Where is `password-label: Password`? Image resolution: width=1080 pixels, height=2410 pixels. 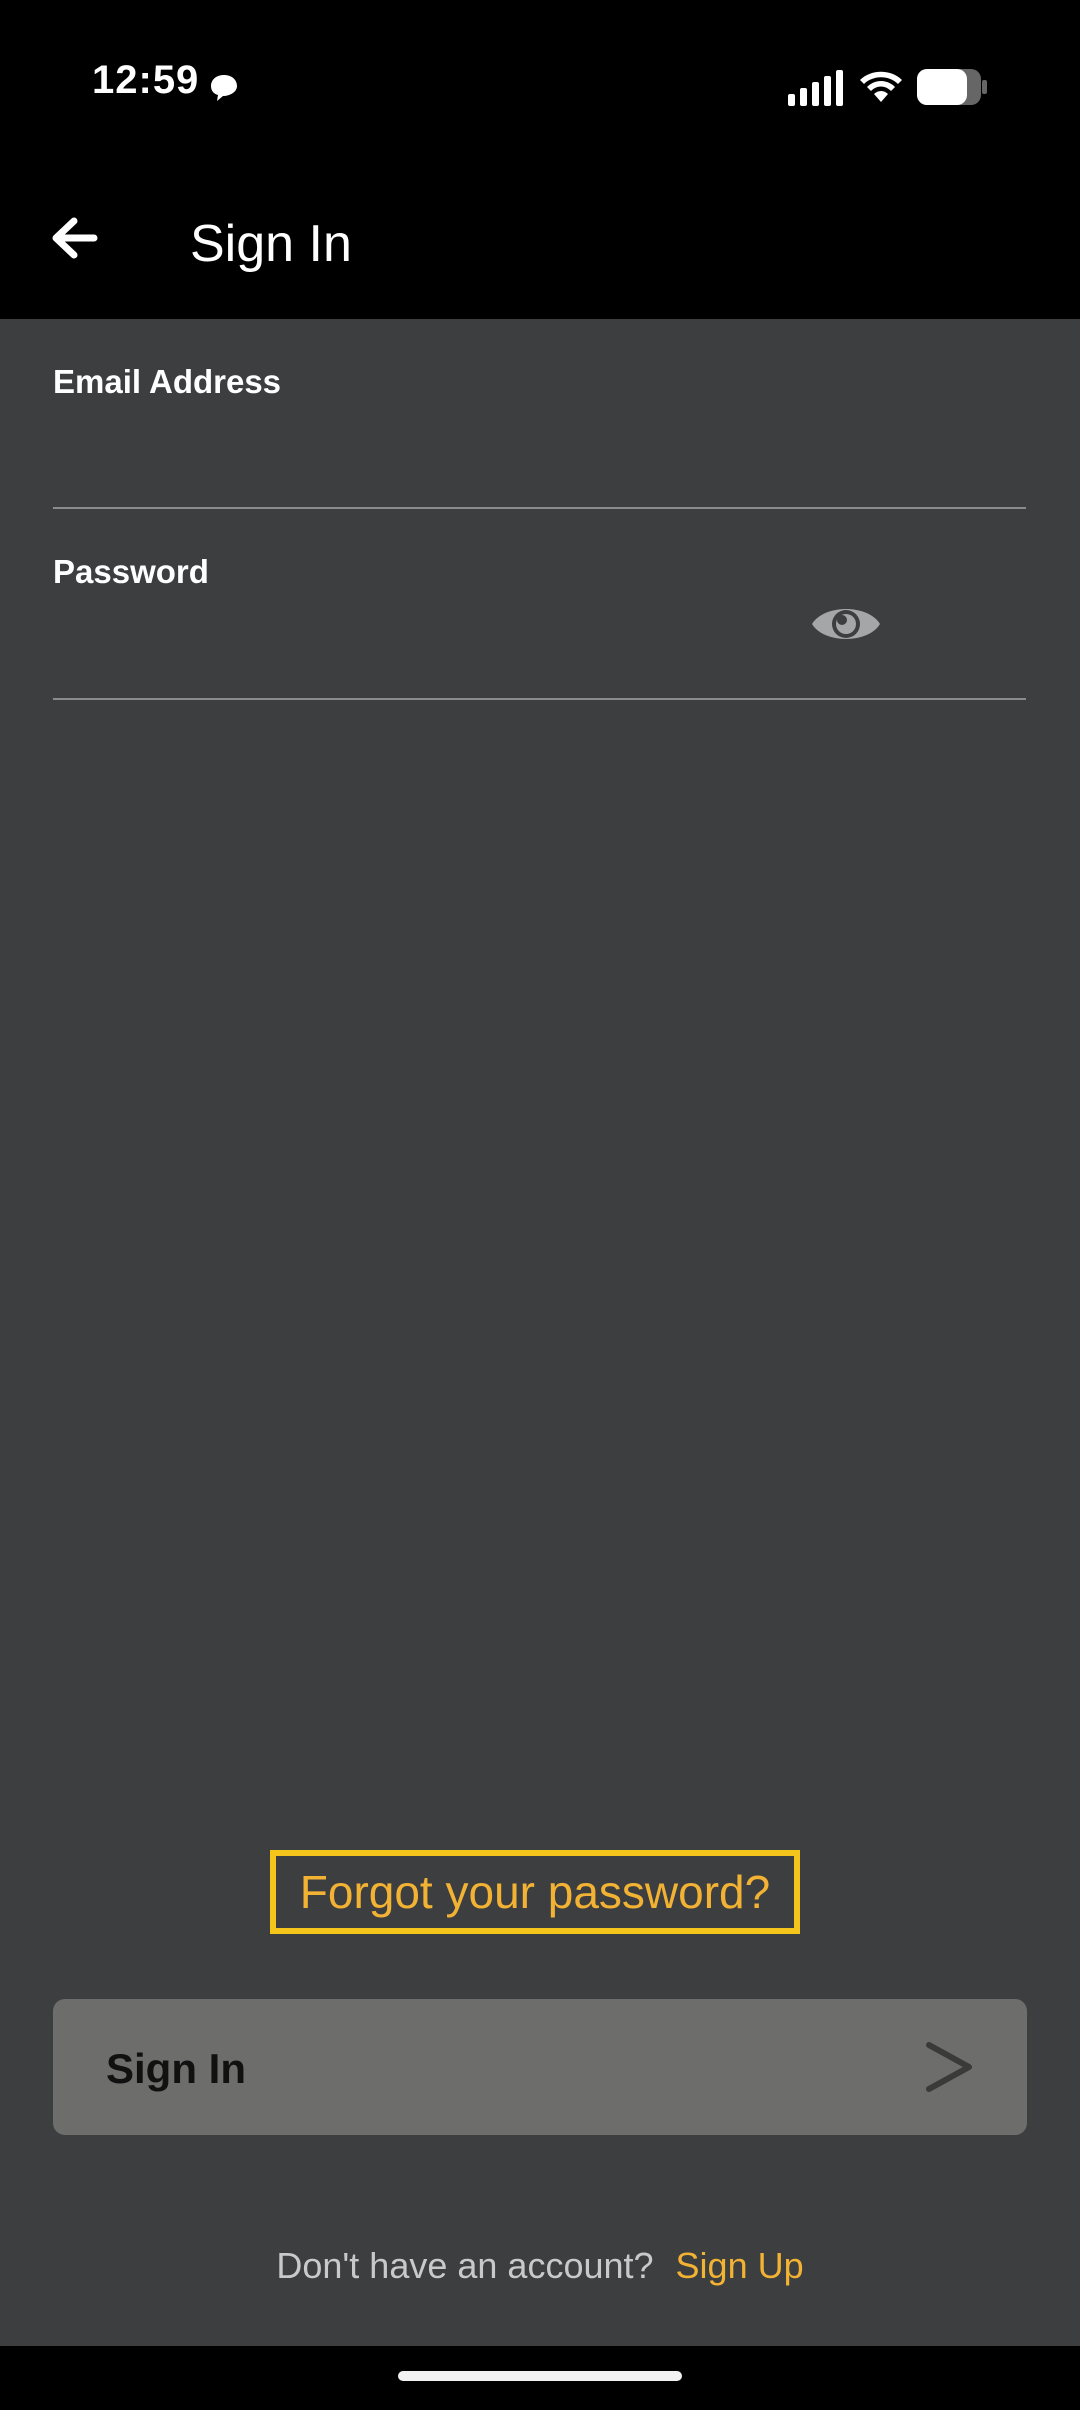
password-label: Password is located at coordinates (131, 571).